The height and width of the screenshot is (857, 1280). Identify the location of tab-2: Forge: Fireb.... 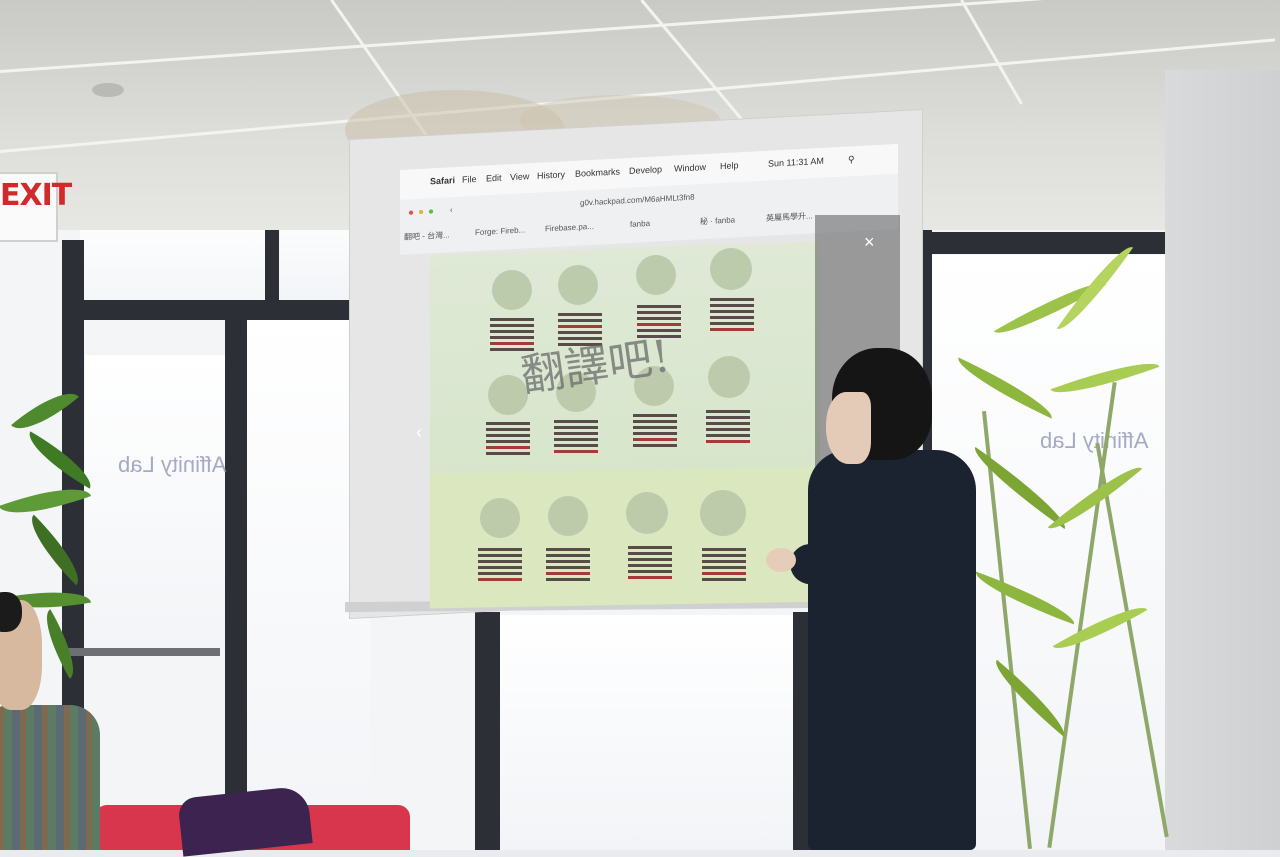
(500, 231).